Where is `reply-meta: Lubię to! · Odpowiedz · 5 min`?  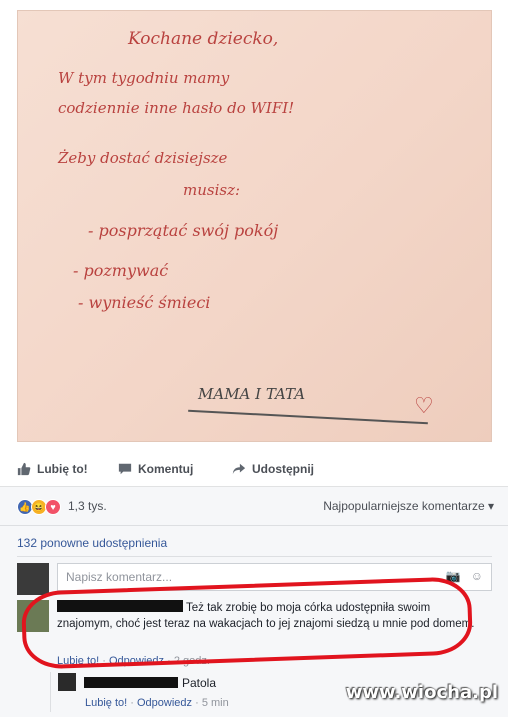
reply-meta: Lubię to! · Odpowiedz · 5 min is located at coordinates (157, 703).